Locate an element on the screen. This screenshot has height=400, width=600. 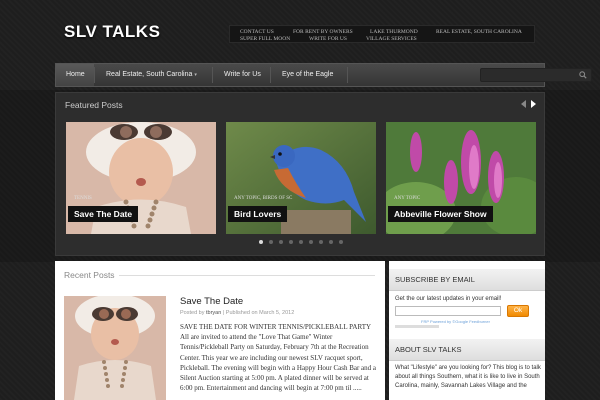
nav-eagle-label: Eye of the Eagle is located at coordinates (308, 74).